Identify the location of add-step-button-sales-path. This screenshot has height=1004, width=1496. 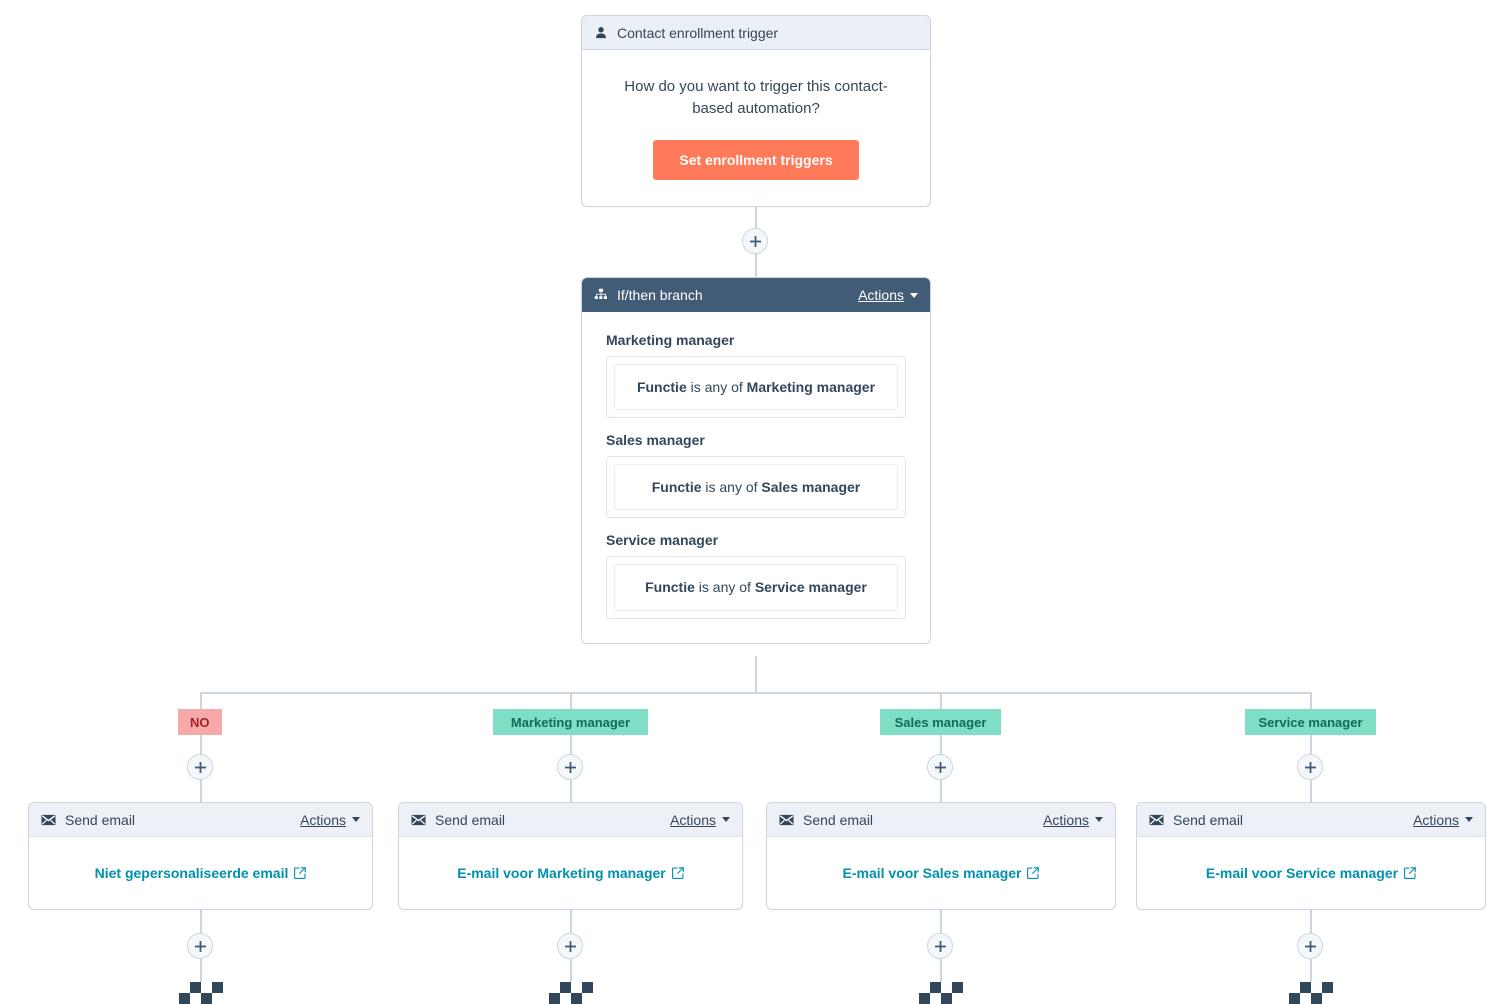
(940, 767).